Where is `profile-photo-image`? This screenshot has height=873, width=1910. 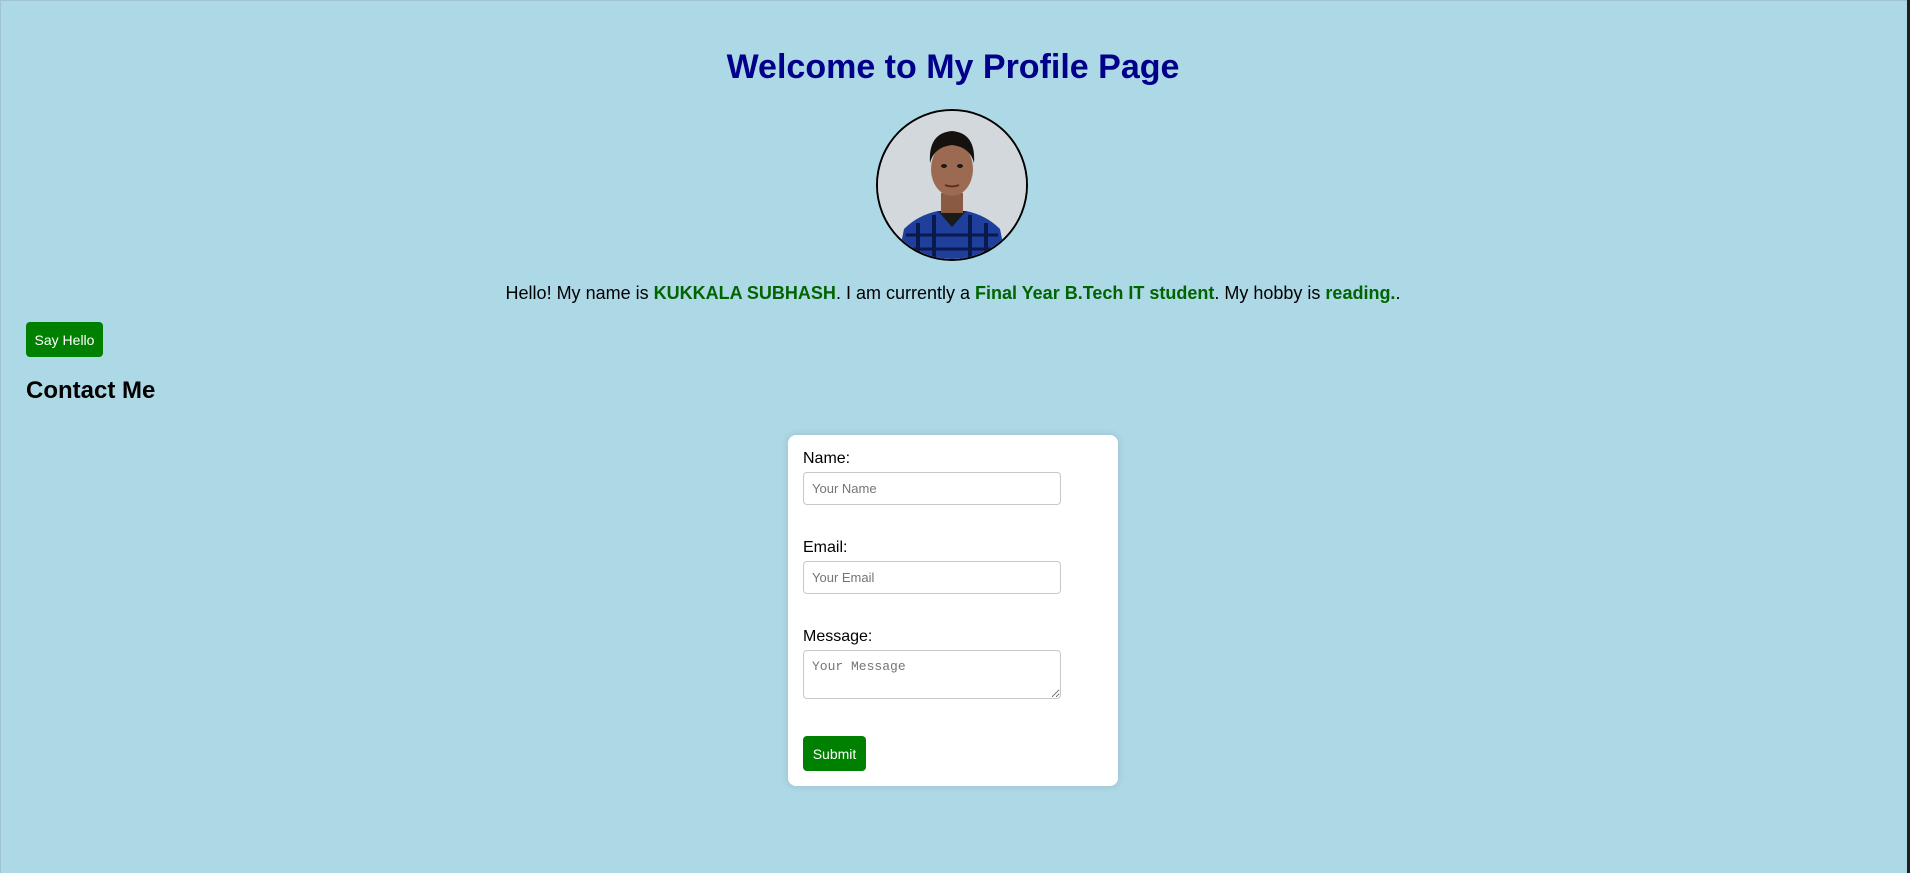
profile-photo-image is located at coordinates (952, 185).